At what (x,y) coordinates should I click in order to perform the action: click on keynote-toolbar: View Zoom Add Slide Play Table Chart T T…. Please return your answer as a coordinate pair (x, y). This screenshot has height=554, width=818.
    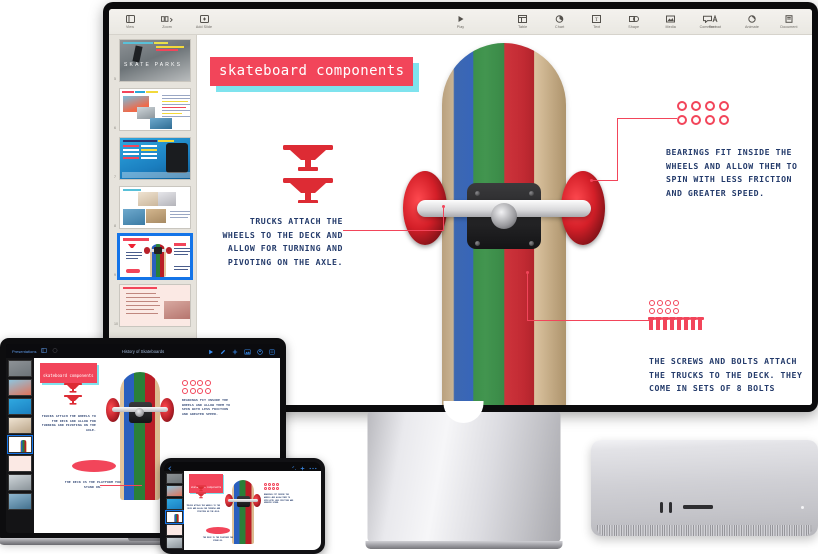
    Looking at the image, I should click on (460, 22).